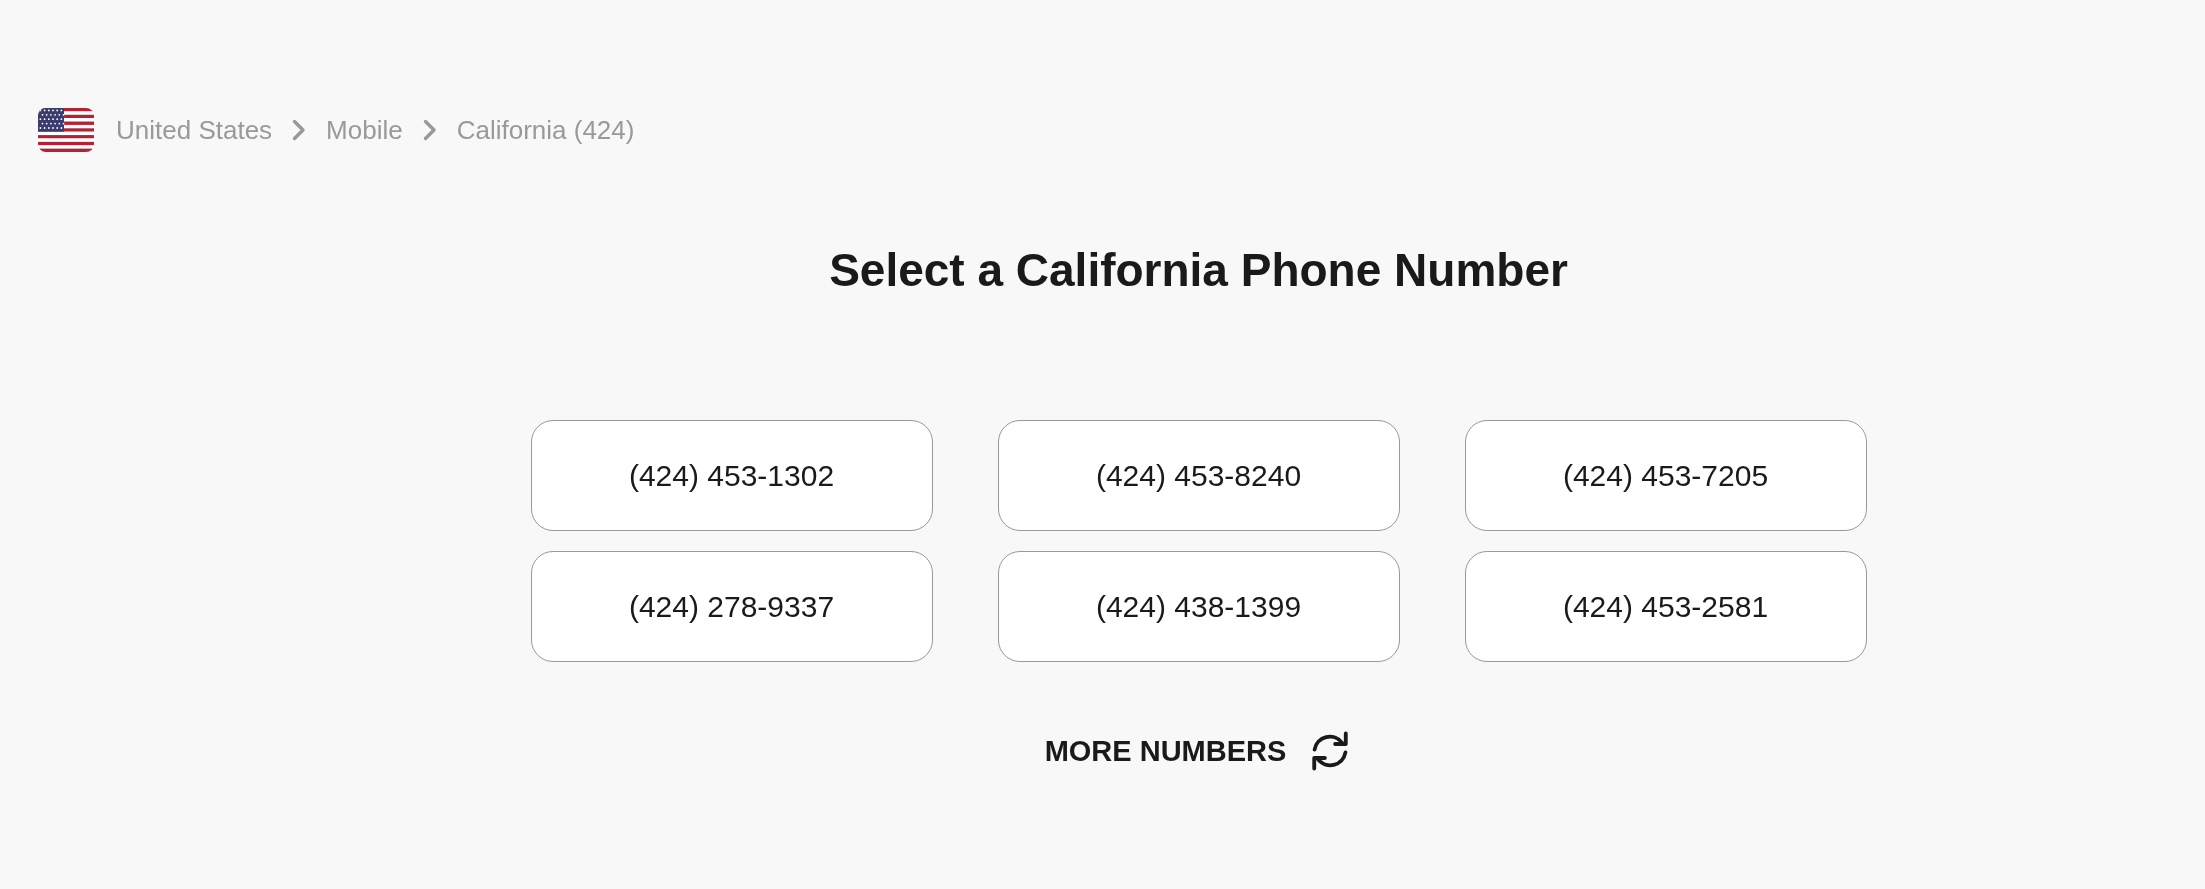 Image resolution: width=2205 pixels, height=889 pixels. Describe the element at coordinates (1198, 270) in the screenshot. I see `page-heading: Select a California Phone Number` at that location.